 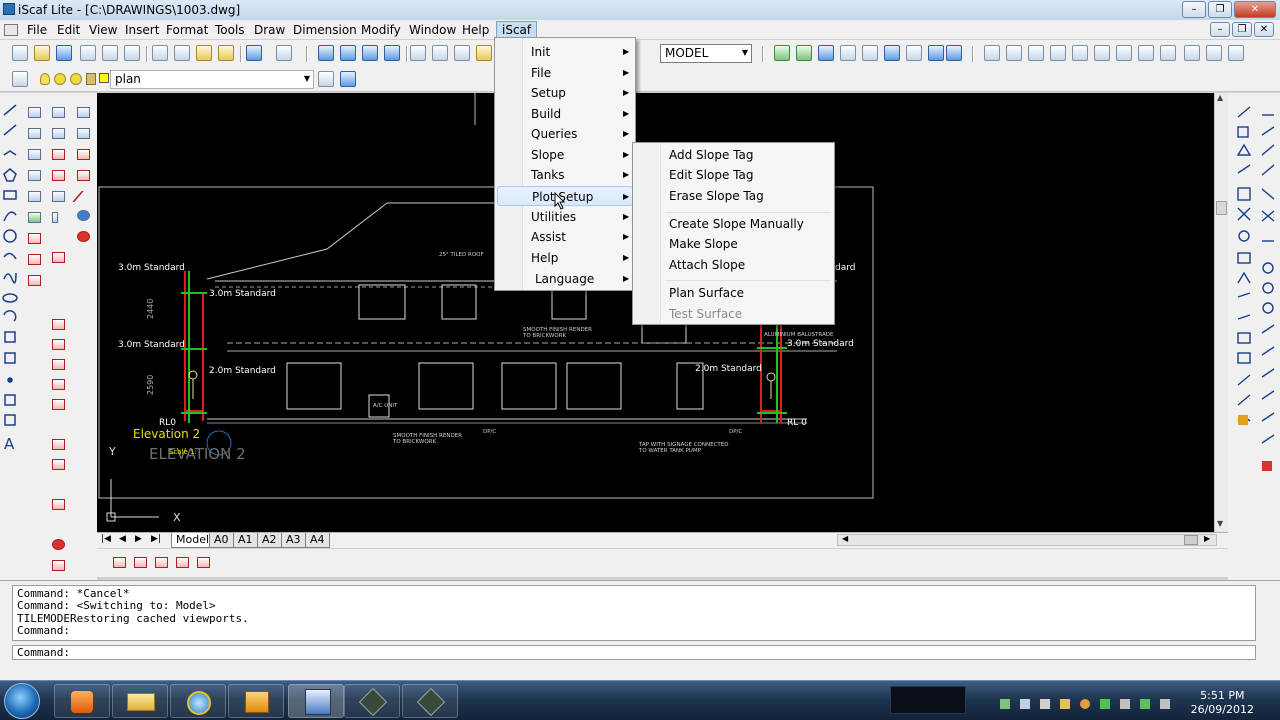 What do you see at coordinates (58, 344) in the screenshot?
I see `modify-9-icon` at bounding box center [58, 344].